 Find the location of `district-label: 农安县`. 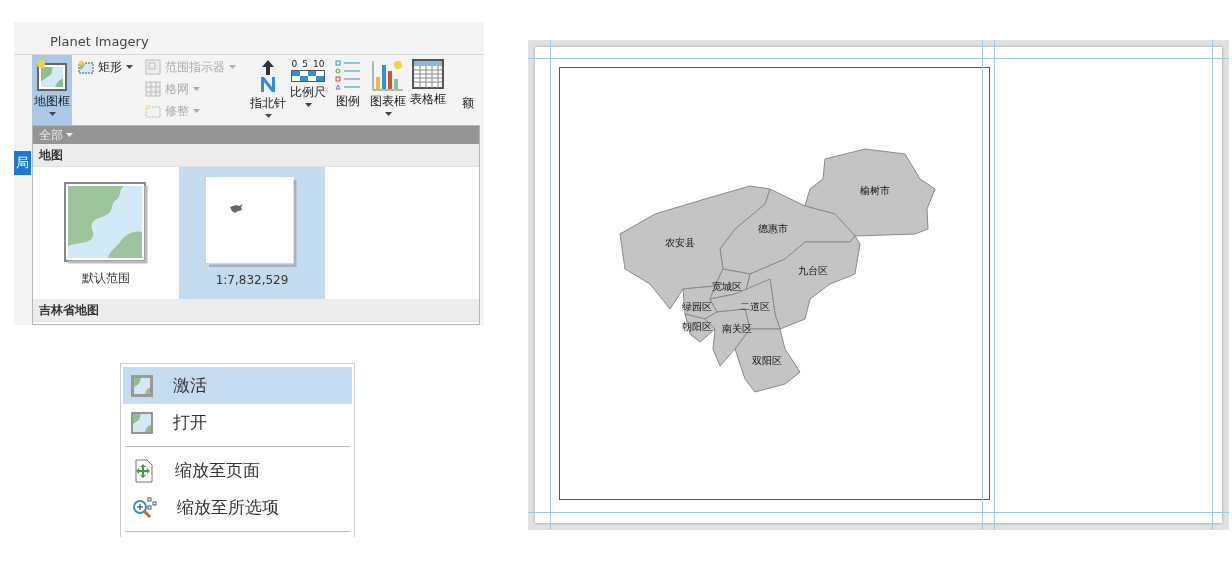

district-label: 农安县 is located at coordinates (679, 242).